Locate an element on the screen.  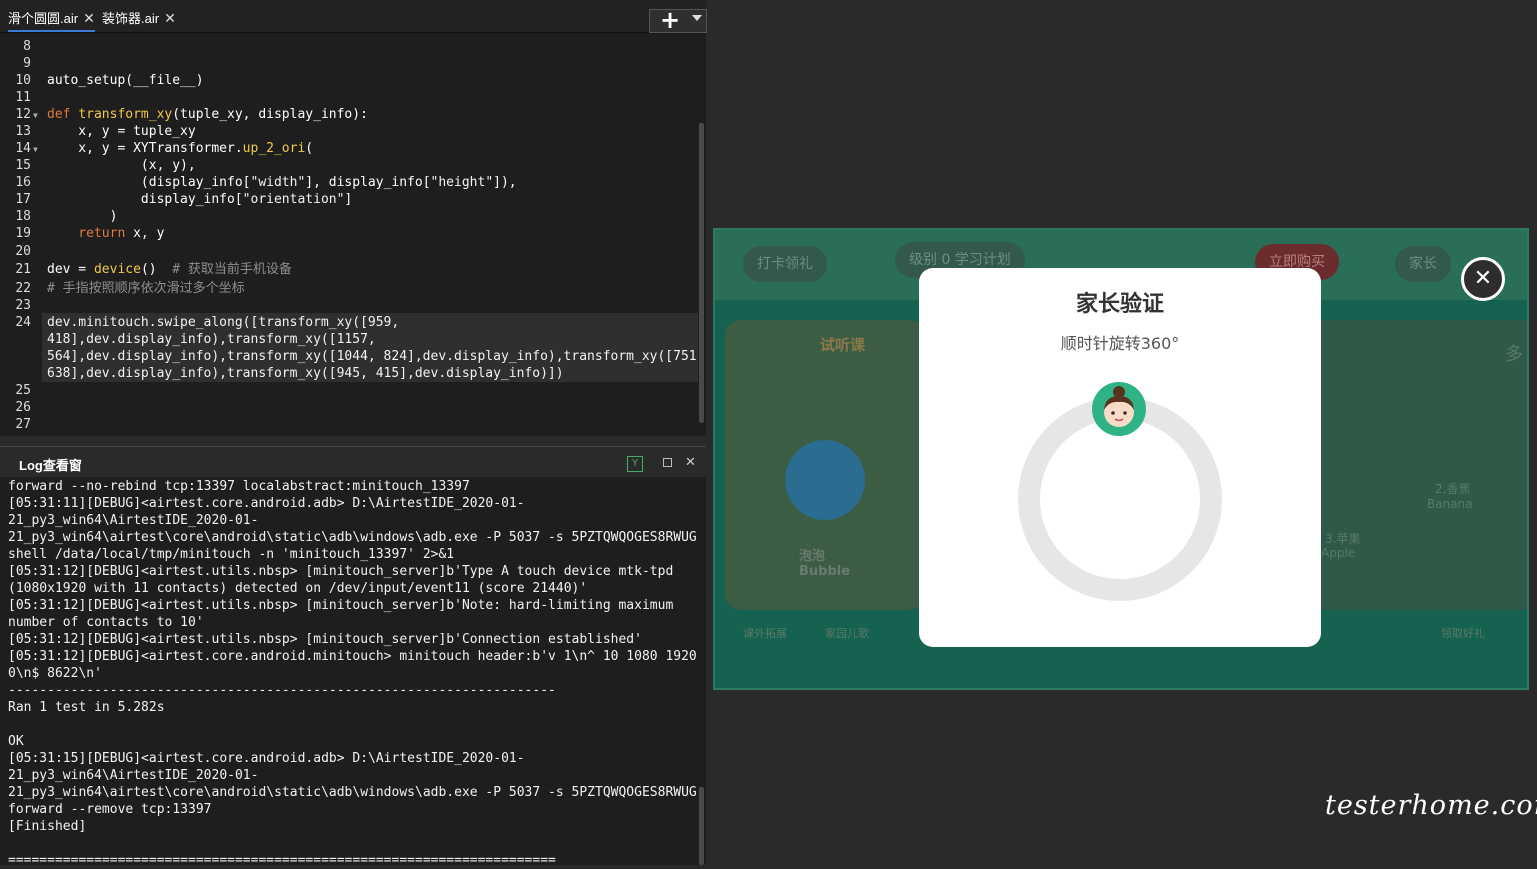
log-line: forward --remove tcp:13397 is located at coordinates (110, 809).